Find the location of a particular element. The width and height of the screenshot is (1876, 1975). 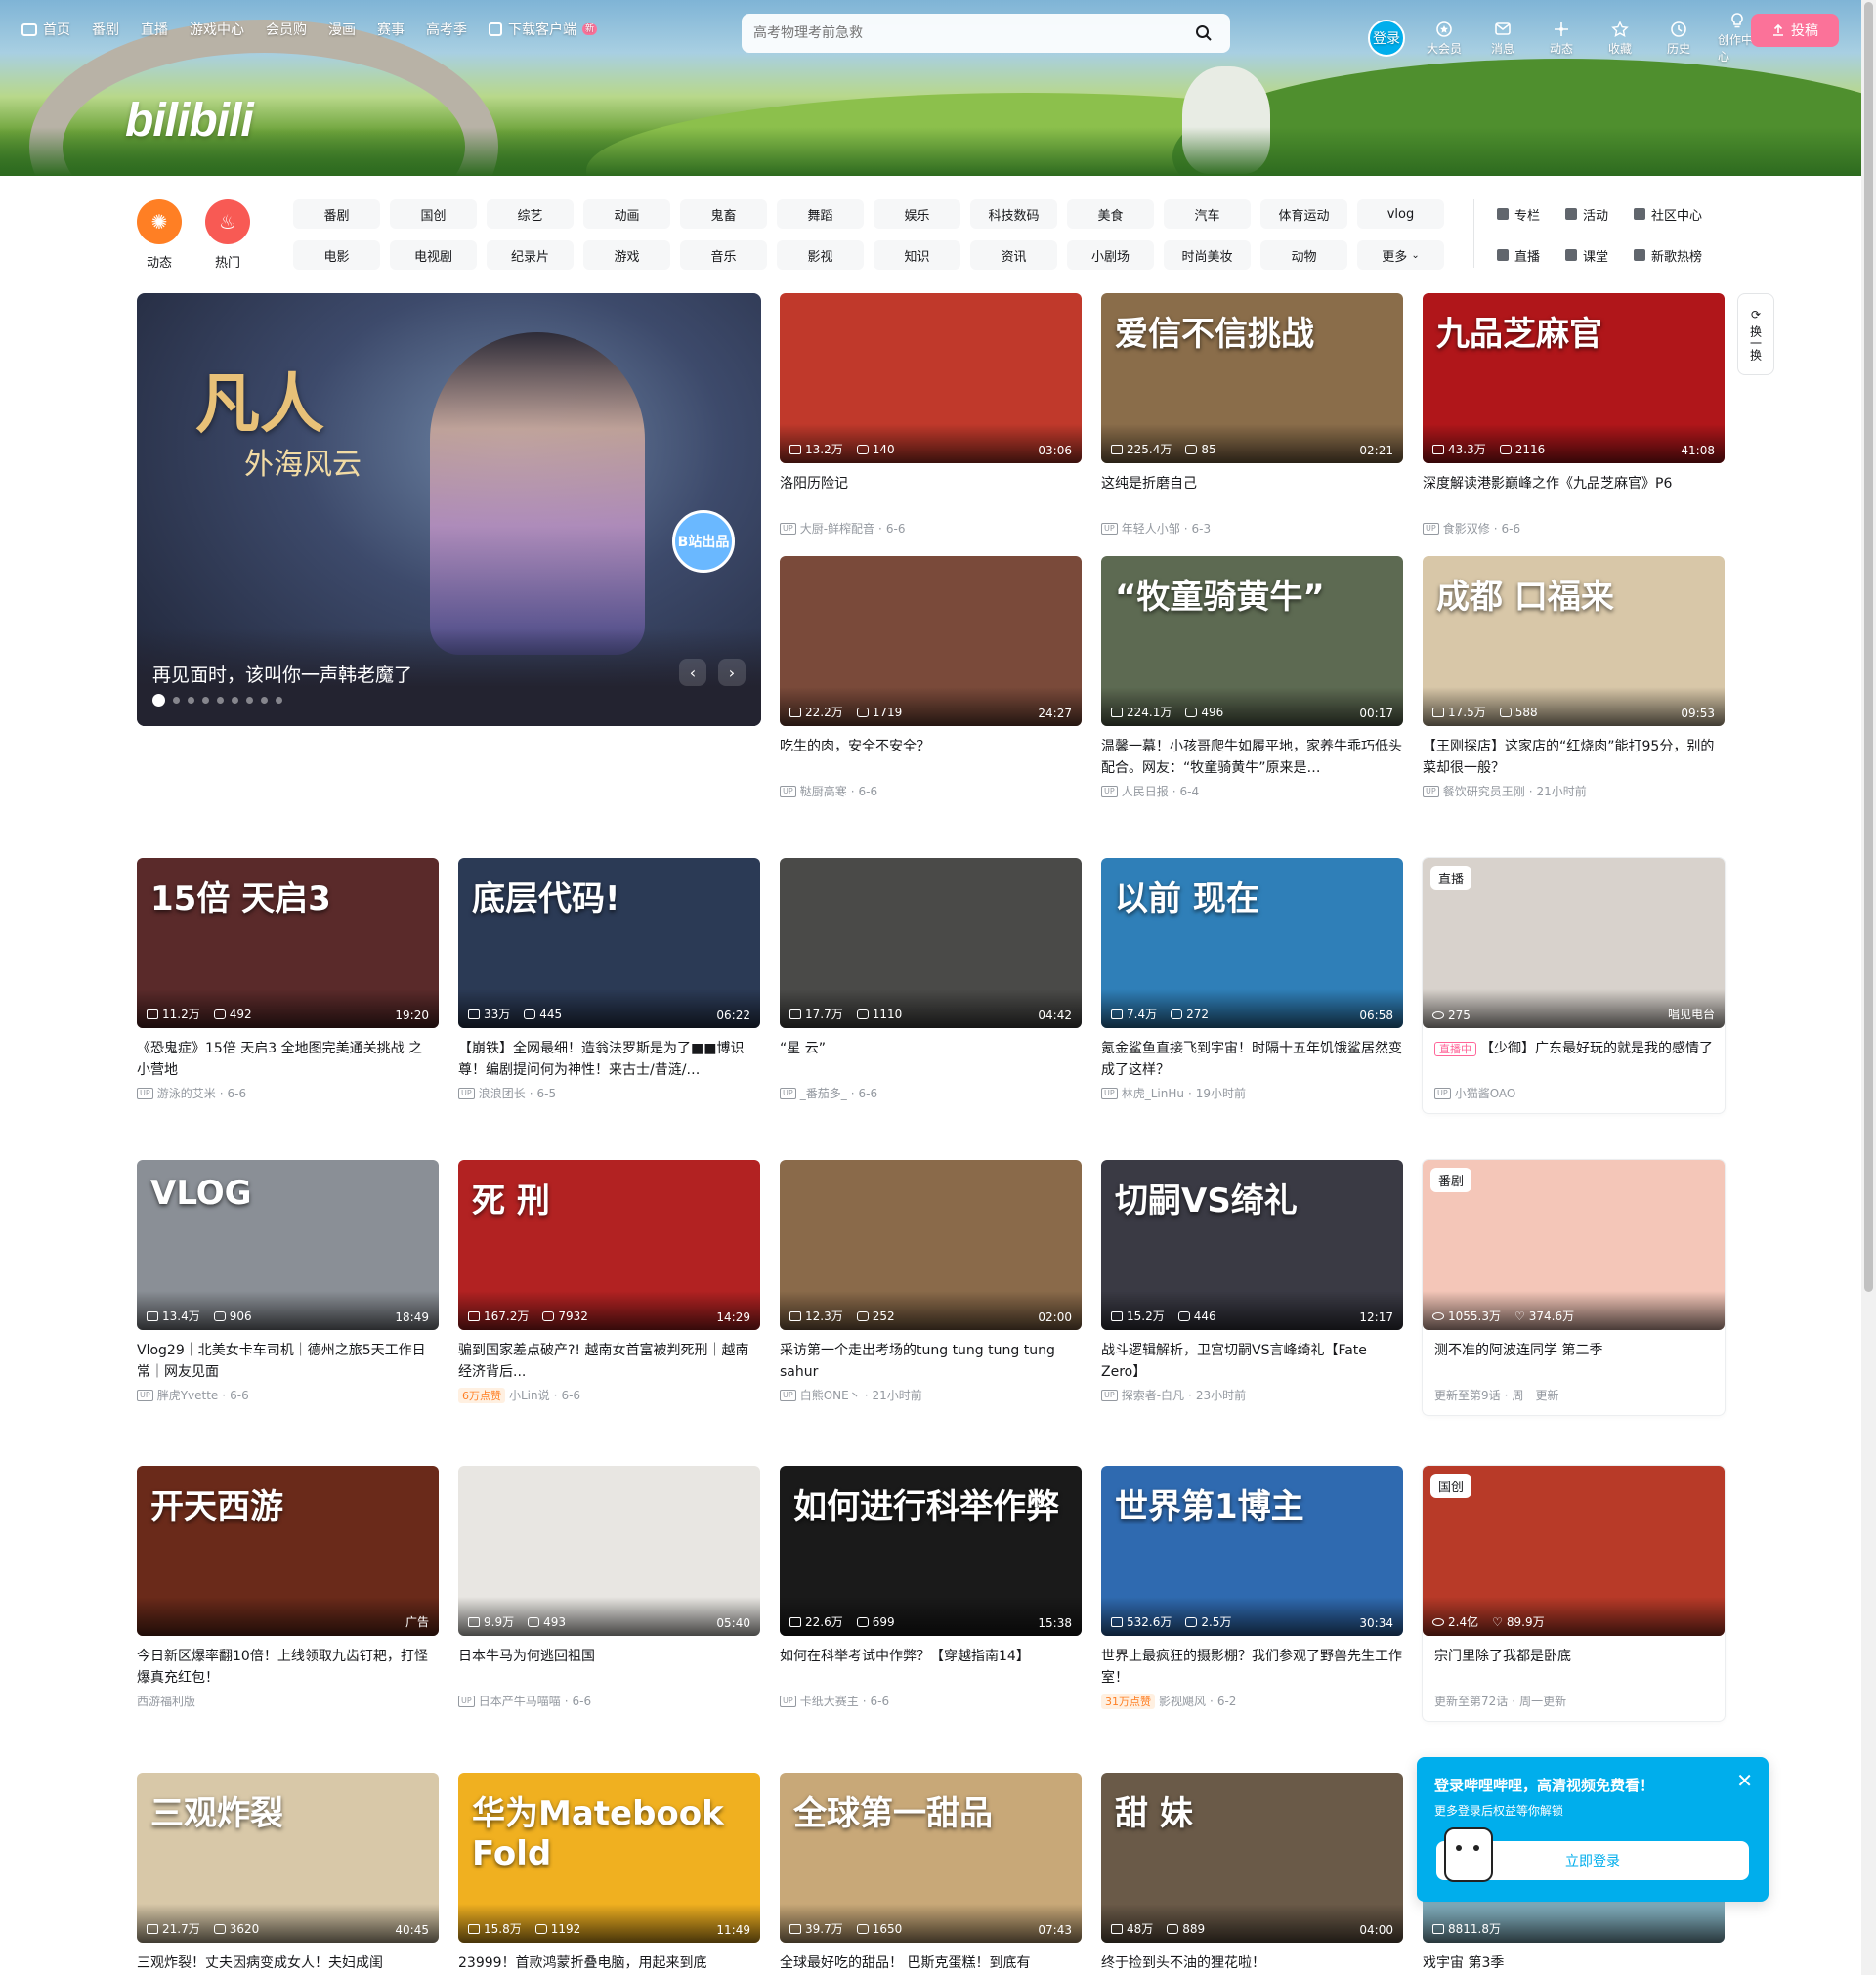

video-title: 世界上最疯狂的摄影棚？我们参观了野兽先生工作室！ is located at coordinates (1252, 1668).